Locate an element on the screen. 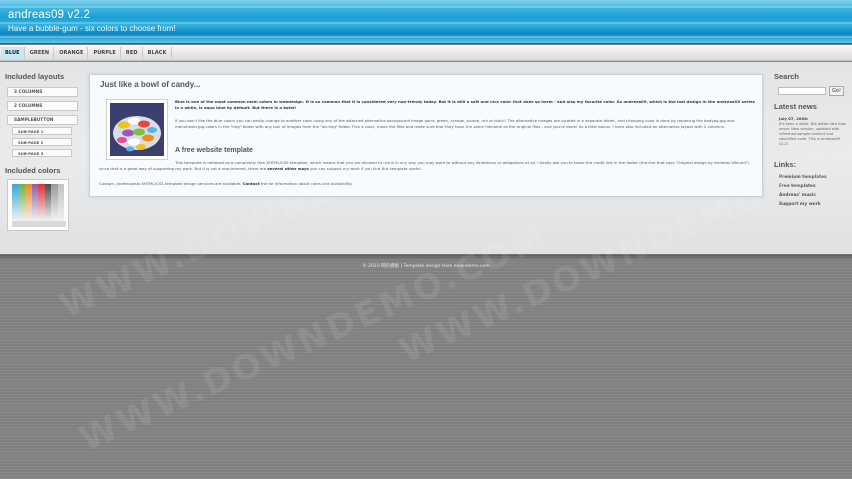 The width and height of the screenshot is (852, 479). sub-page-link-3: SUB-PAGE 3 is located at coordinates (42, 153).